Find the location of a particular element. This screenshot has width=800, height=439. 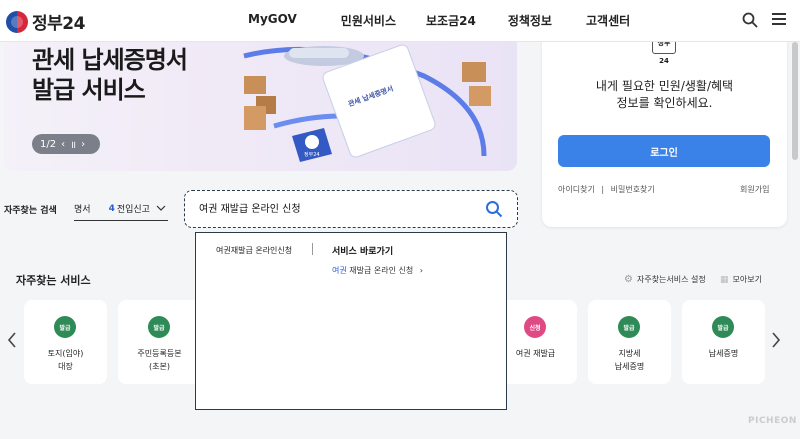

nav-item-mygov: MyGOV is located at coordinates (272, 20).